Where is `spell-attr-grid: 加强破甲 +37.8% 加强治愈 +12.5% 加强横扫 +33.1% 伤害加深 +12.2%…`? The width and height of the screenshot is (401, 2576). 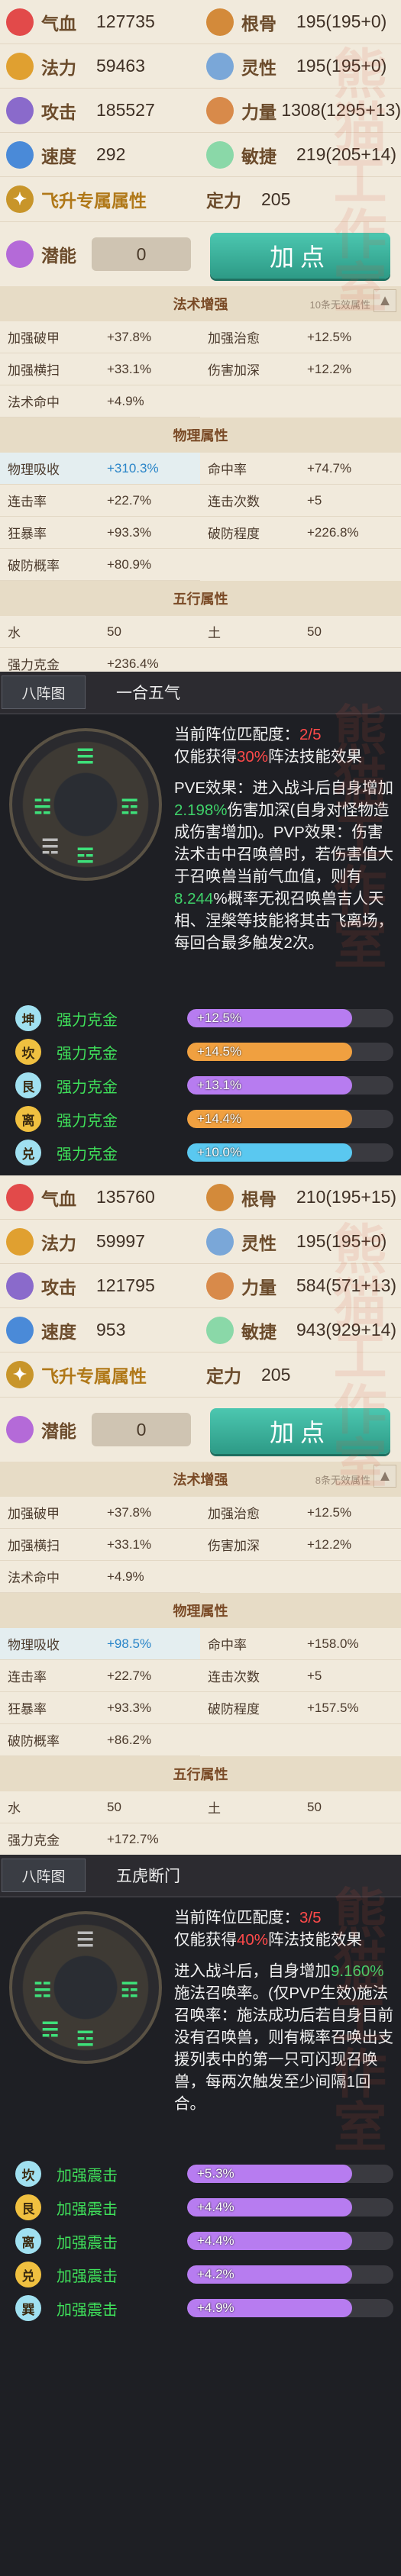
spell-attr-grid: 加强破甲 +37.8% 加强治愈 +12.5% 加强横扫 +33.1% 伤害加深 +12.2%… is located at coordinates (200, 370).